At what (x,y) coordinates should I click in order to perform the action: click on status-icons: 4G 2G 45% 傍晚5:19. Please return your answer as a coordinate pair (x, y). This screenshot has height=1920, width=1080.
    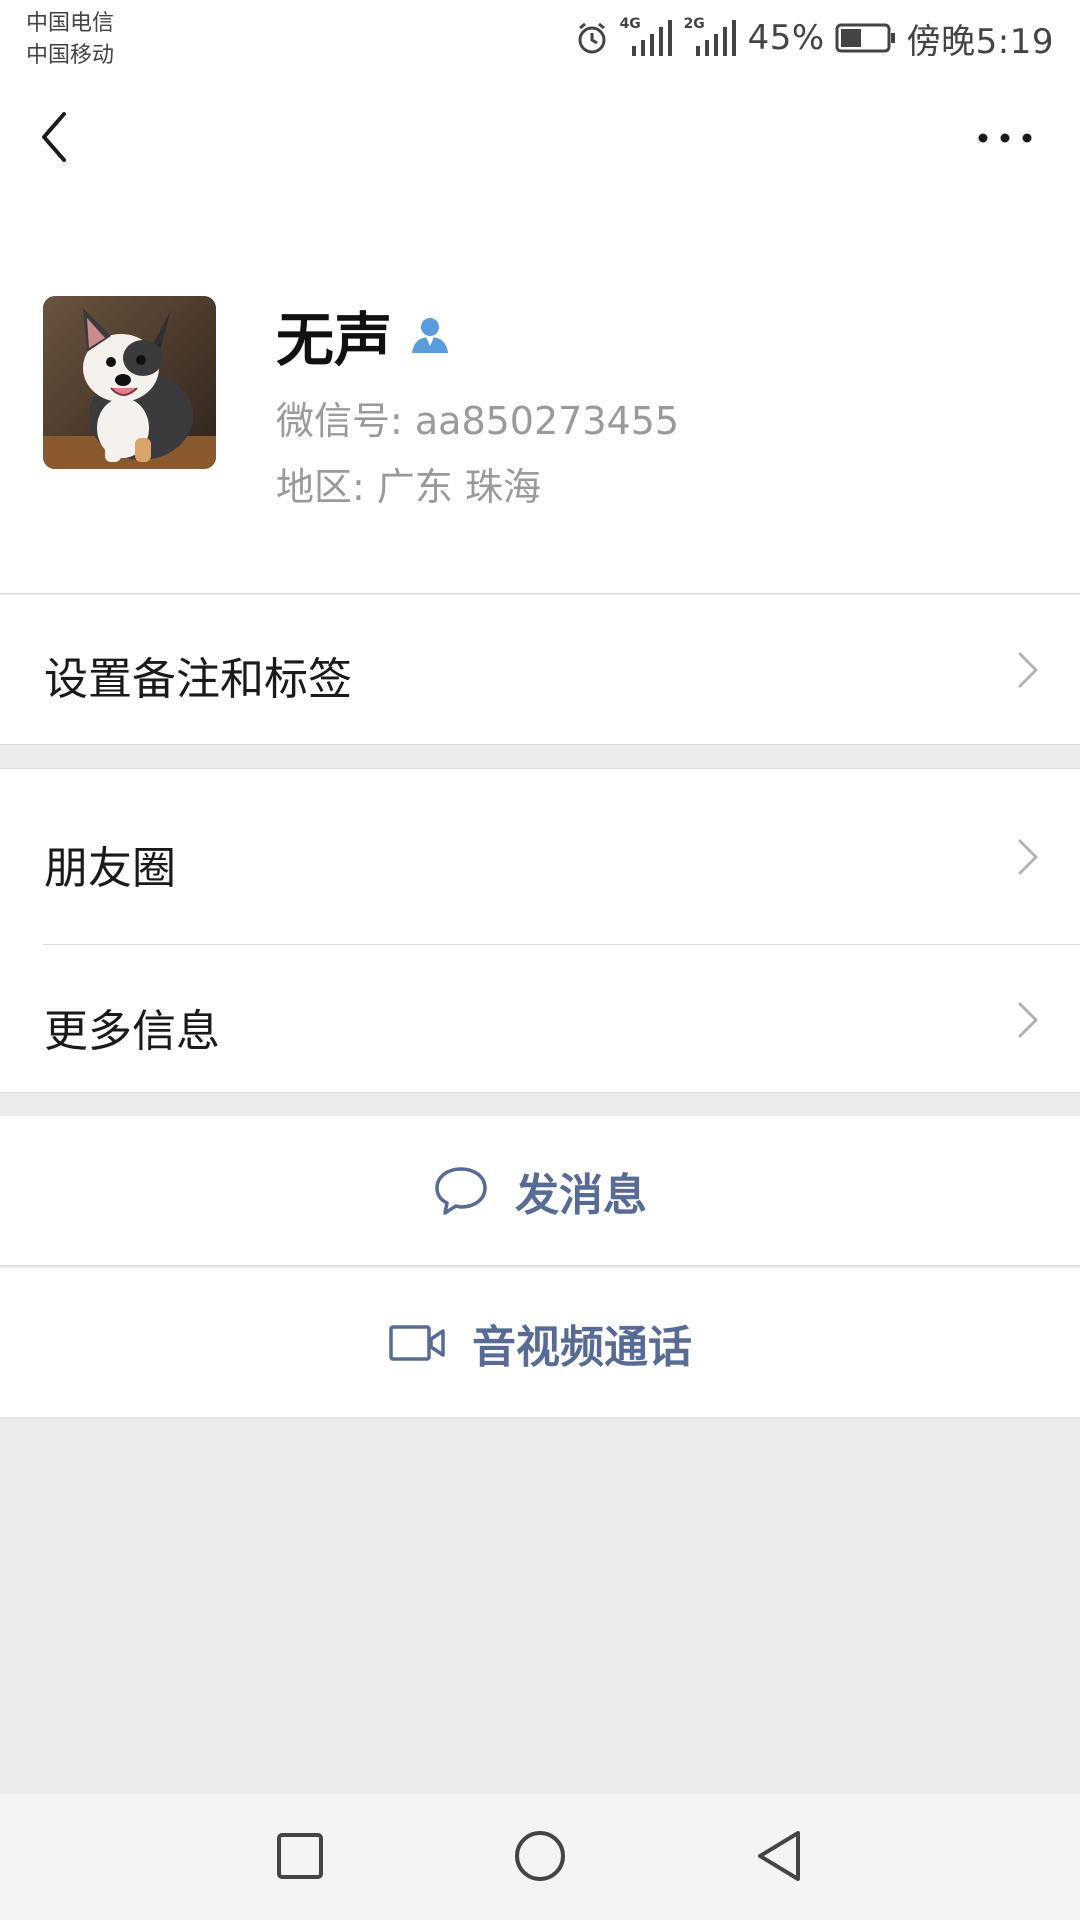
    Looking at the image, I should click on (814, 38).